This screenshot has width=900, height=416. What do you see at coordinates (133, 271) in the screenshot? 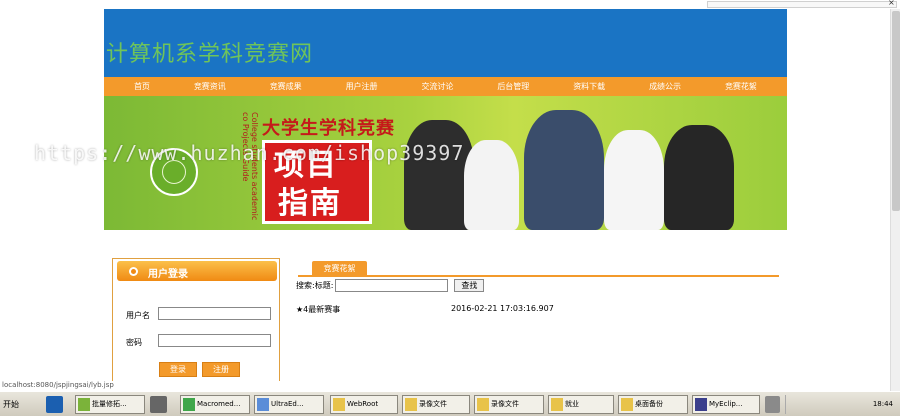
I see `user-icon` at bounding box center [133, 271].